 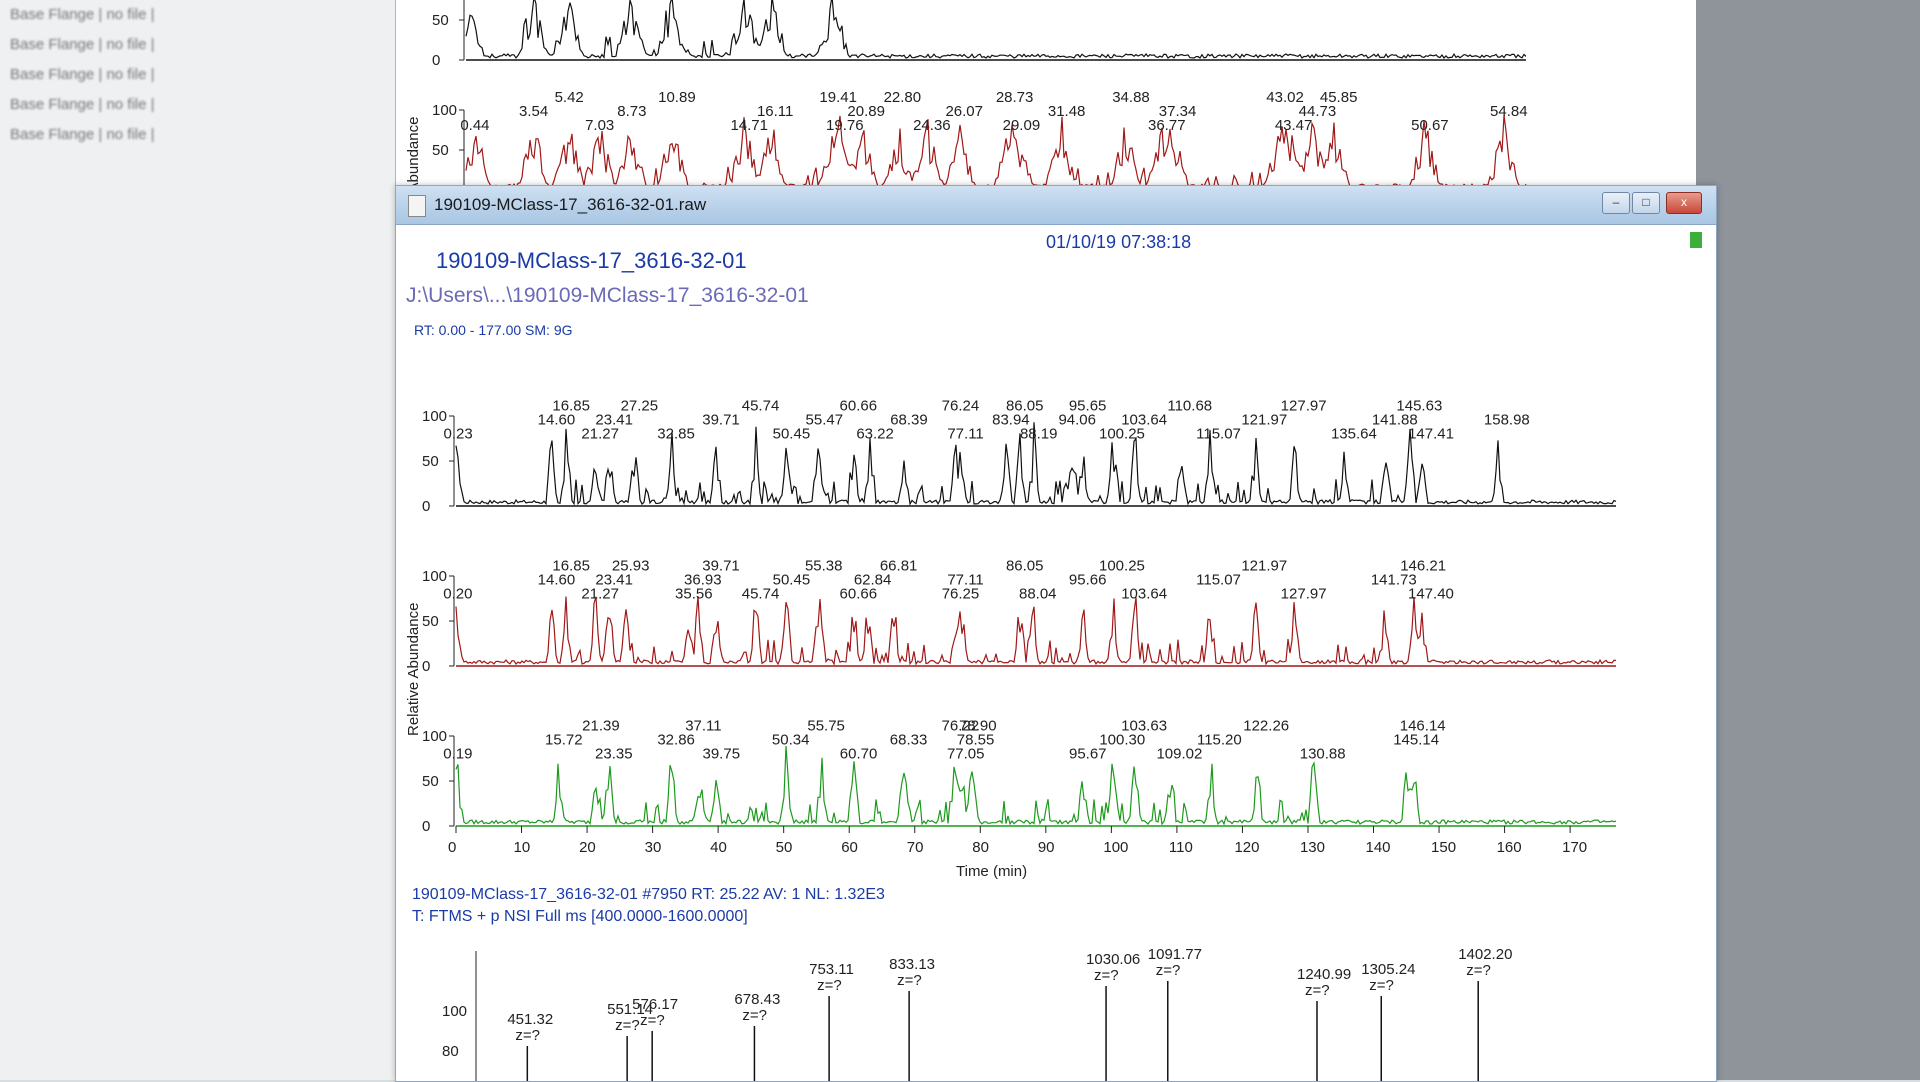 I want to click on y-axis-label: Relative Abundance, so click(x=413, y=669).